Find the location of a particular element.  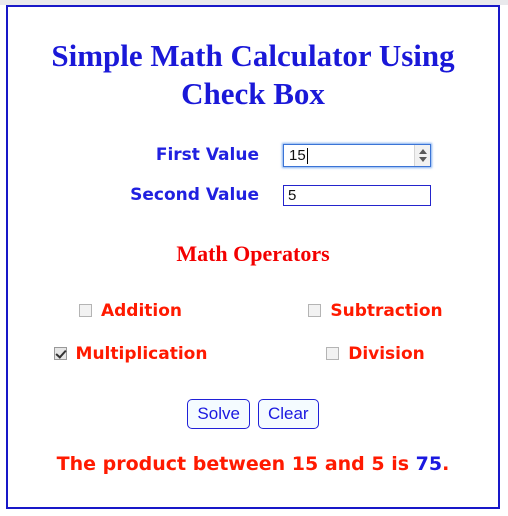

second-value-control is located at coordinates (390, 195).